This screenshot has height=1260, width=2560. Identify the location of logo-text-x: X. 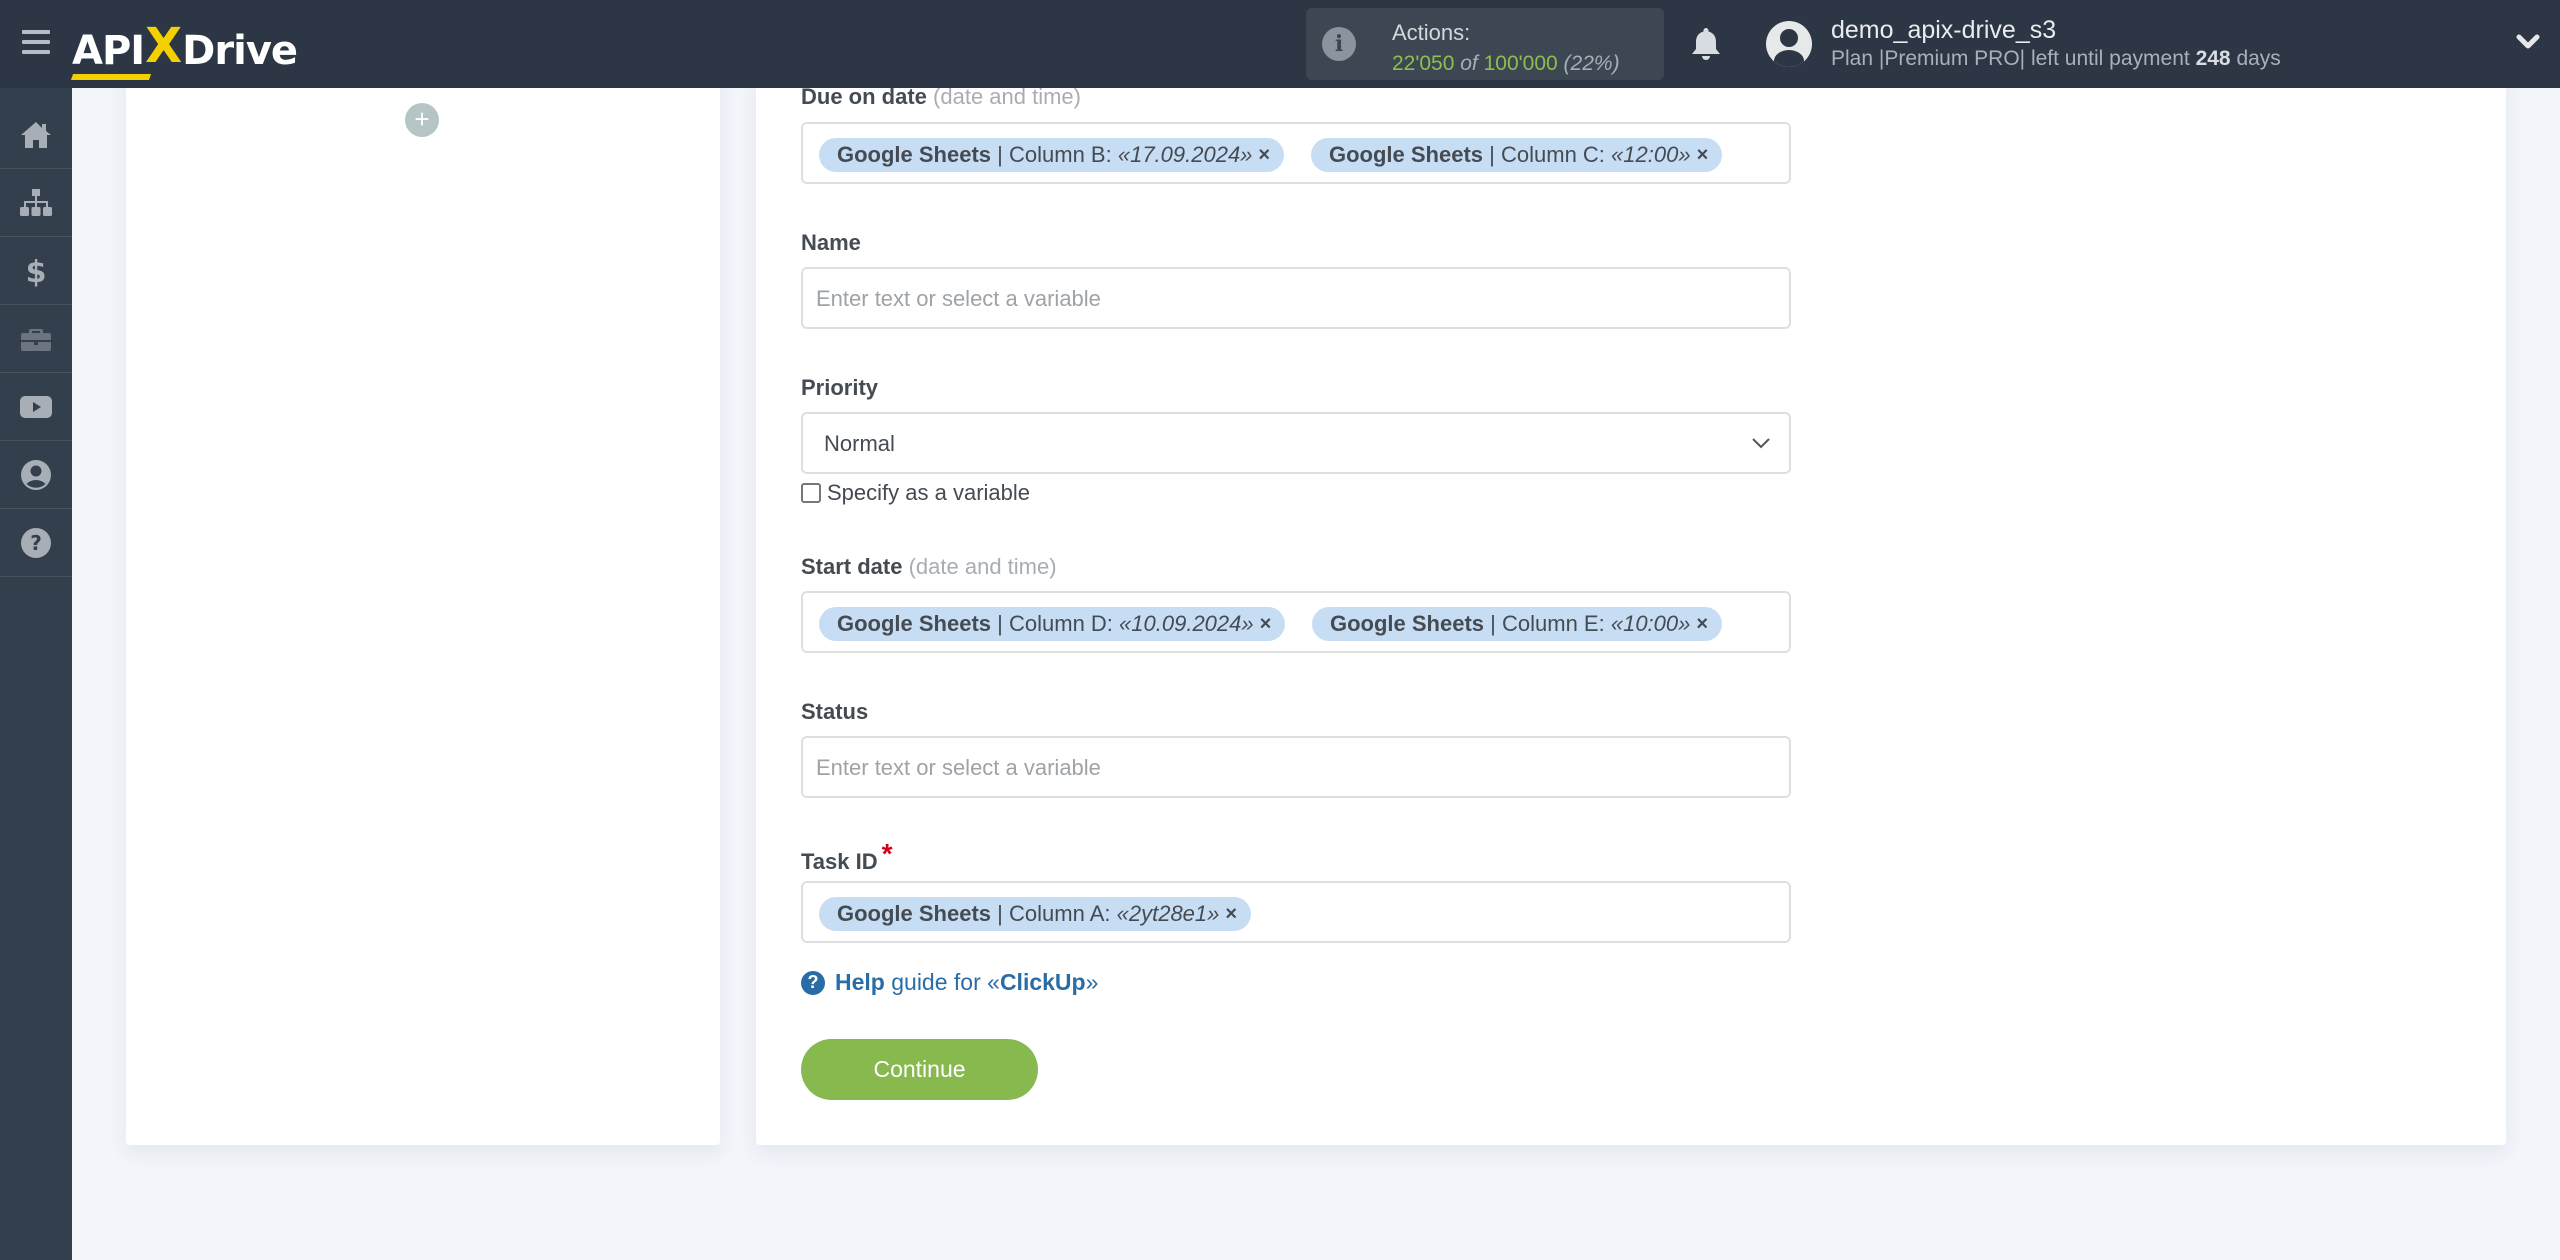
(163, 46).